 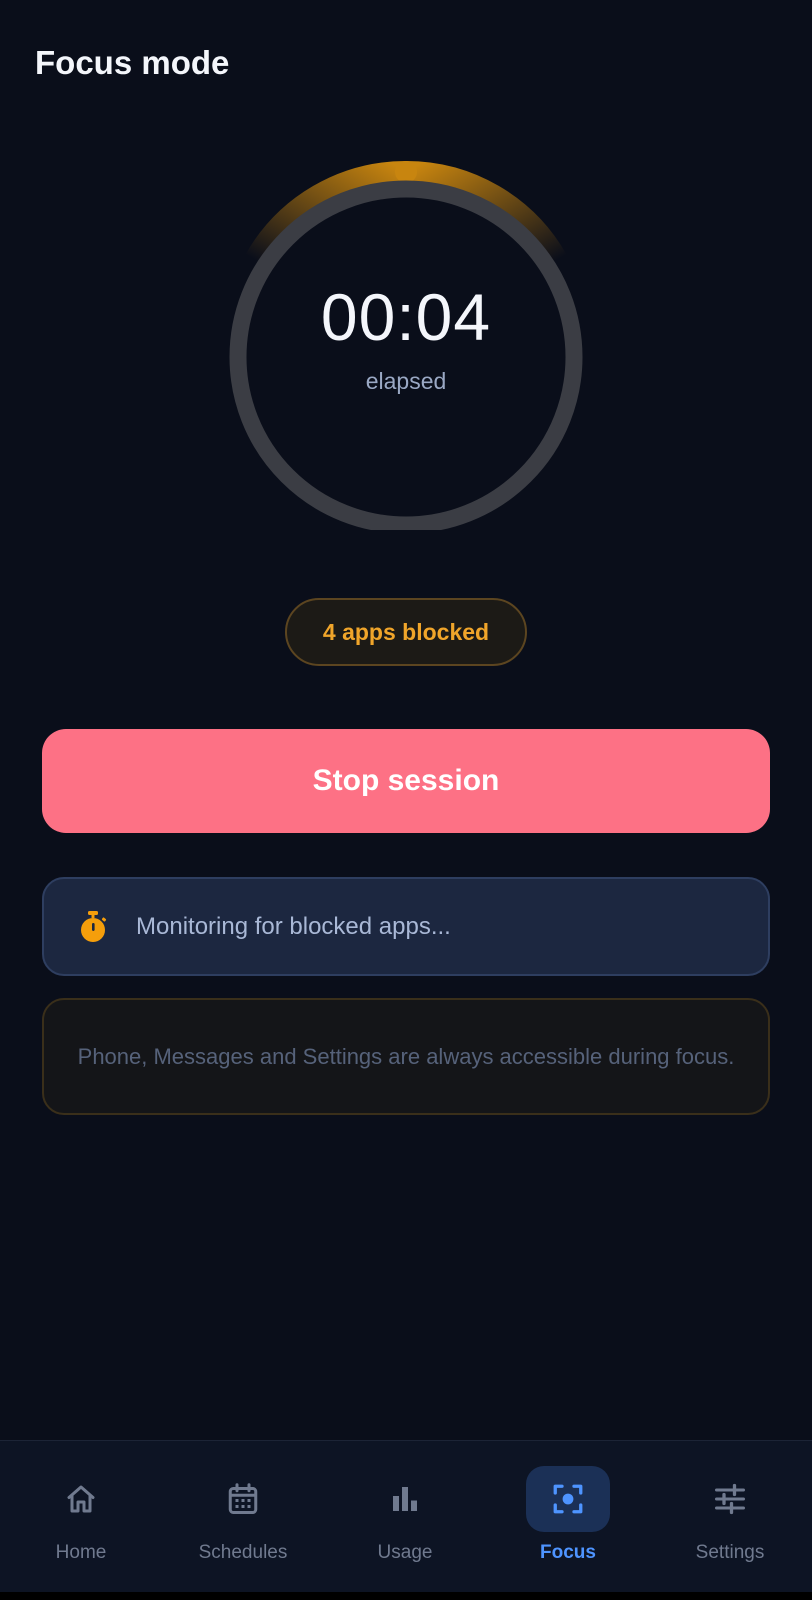 I want to click on nav-item-usage: Usage, so click(x=405, y=1517).